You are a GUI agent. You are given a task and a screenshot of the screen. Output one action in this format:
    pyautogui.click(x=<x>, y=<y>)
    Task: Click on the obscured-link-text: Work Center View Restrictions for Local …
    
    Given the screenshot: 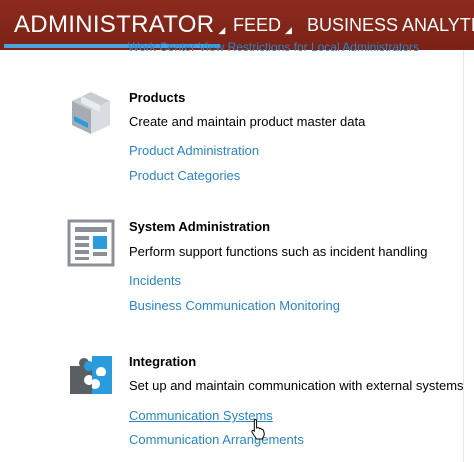 What is the action you would take?
    pyautogui.click(x=298, y=47)
    